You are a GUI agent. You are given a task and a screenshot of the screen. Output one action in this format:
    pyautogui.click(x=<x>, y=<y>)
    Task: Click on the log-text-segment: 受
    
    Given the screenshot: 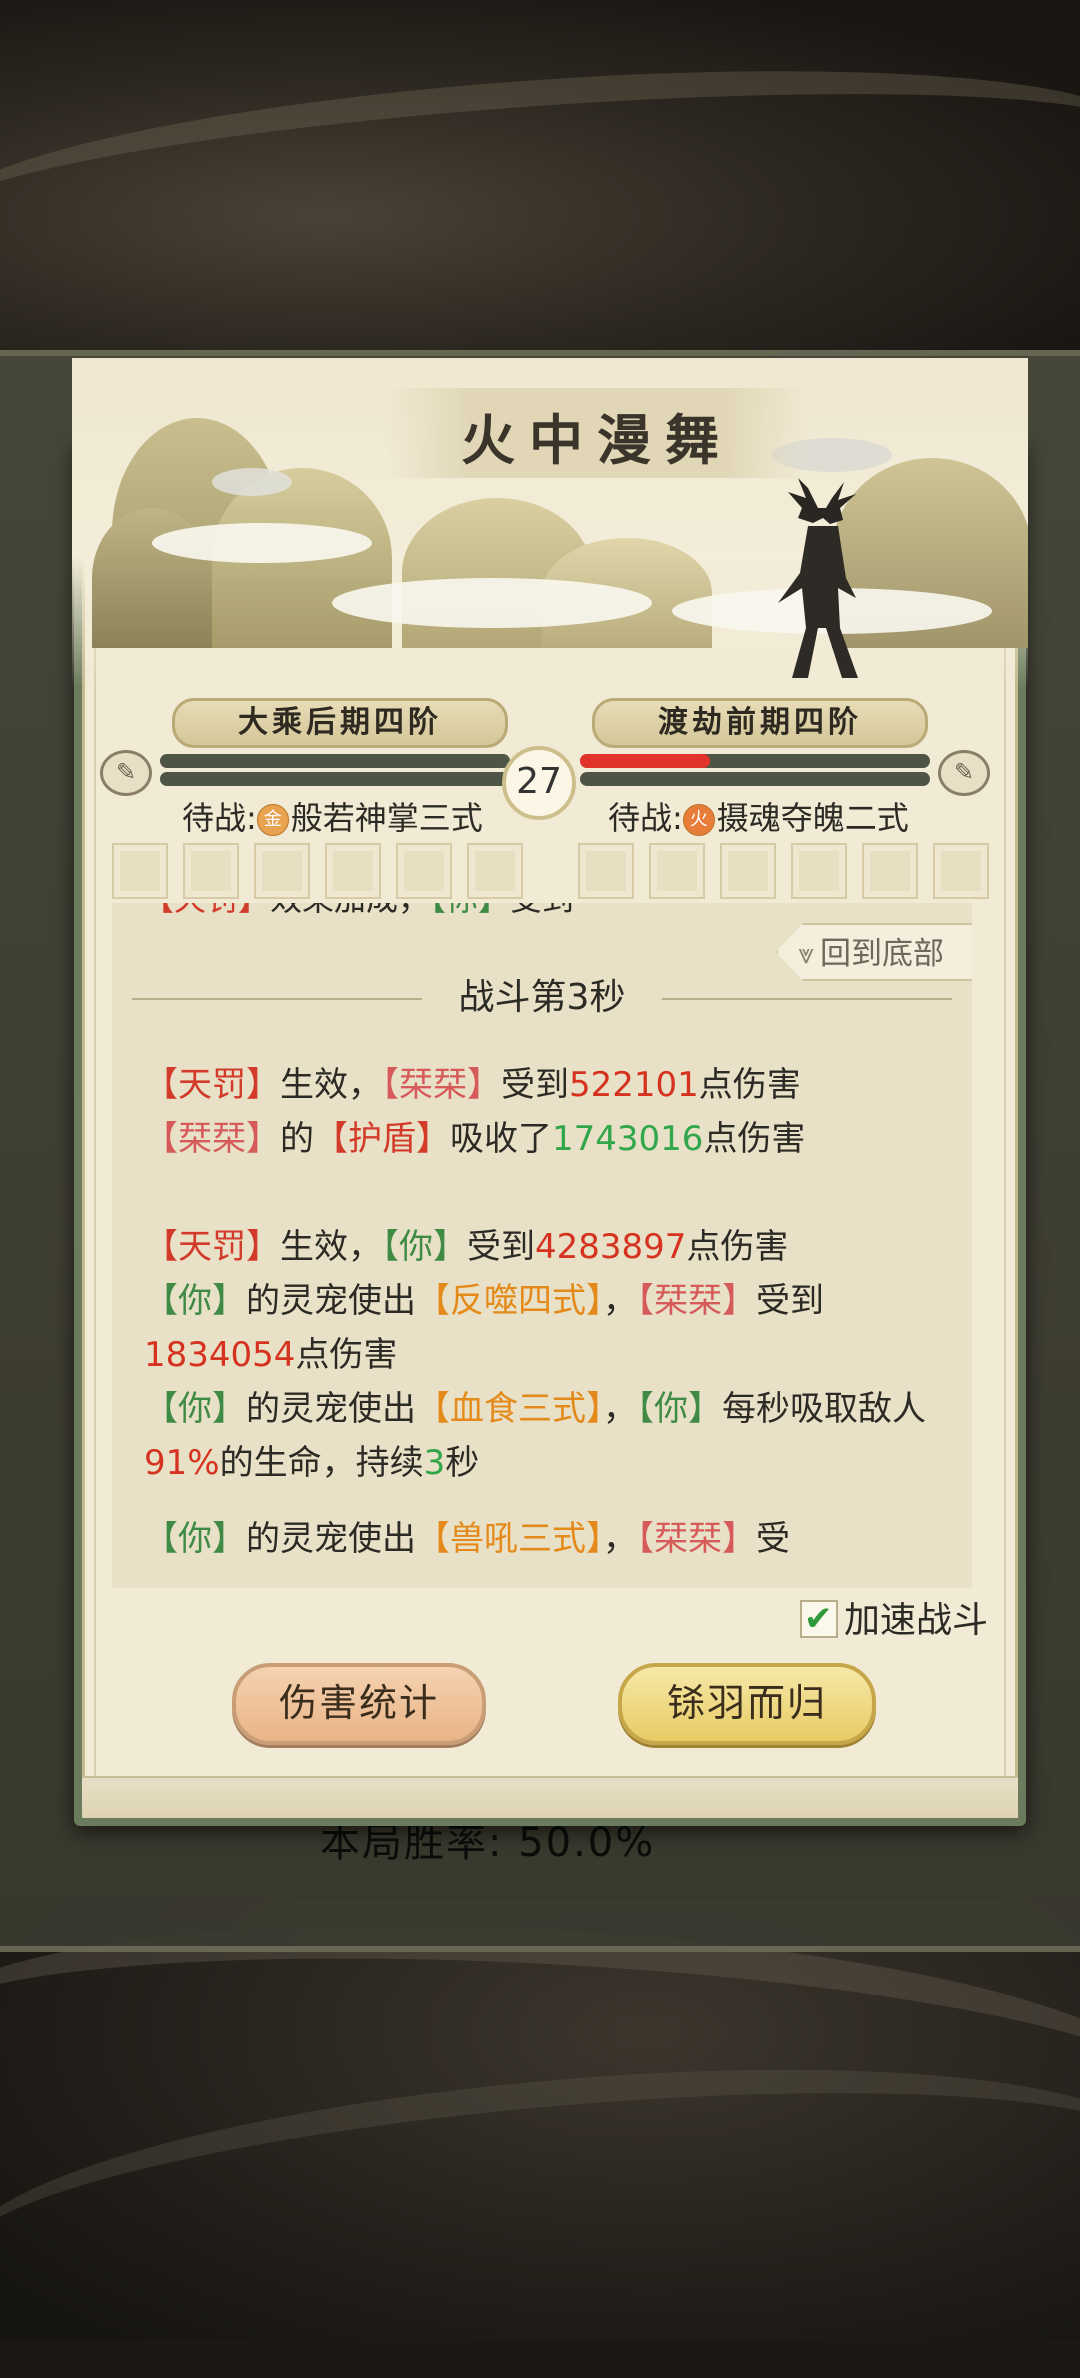 What is the action you would take?
    pyautogui.click(x=773, y=1539)
    